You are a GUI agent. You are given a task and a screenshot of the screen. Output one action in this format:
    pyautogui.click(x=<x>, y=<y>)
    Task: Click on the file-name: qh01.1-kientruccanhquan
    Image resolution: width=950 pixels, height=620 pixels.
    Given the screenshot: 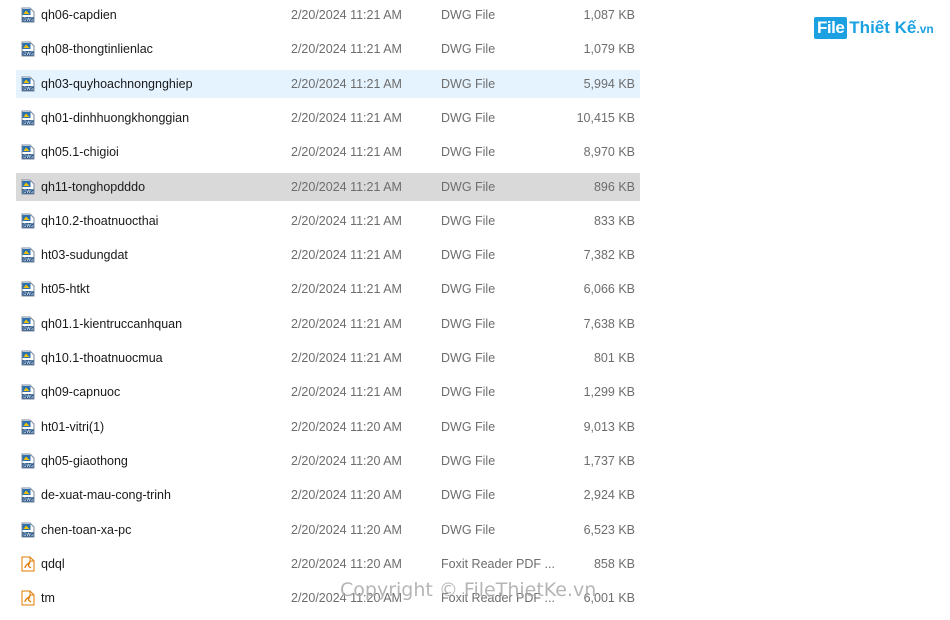 What is the action you would take?
    pyautogui.click(x=112, y=323)
    